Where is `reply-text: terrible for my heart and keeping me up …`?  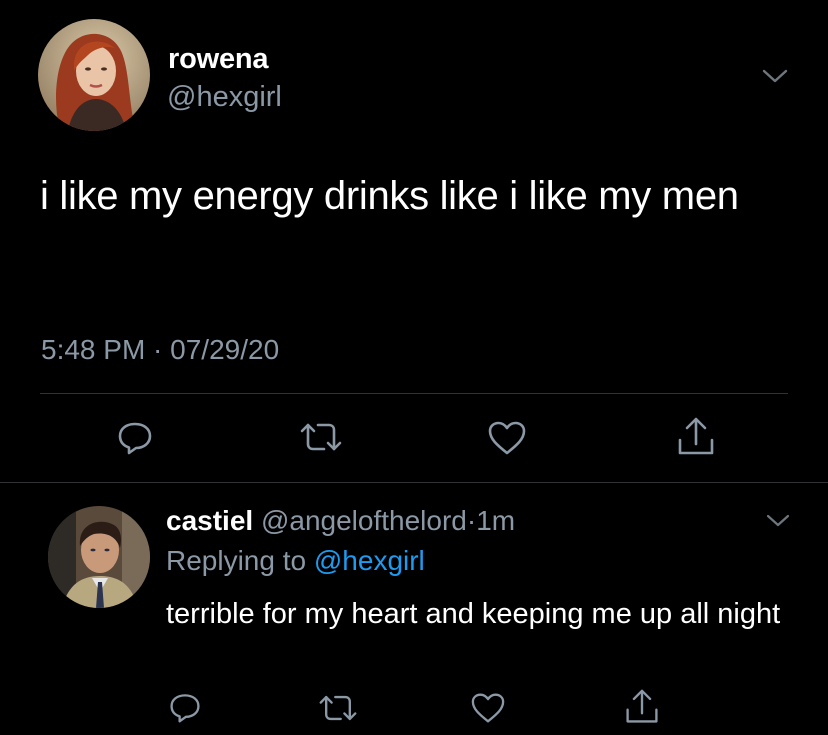
reply-text: terrible for my heart and keeping me up … is located at coordinates (473, 614).